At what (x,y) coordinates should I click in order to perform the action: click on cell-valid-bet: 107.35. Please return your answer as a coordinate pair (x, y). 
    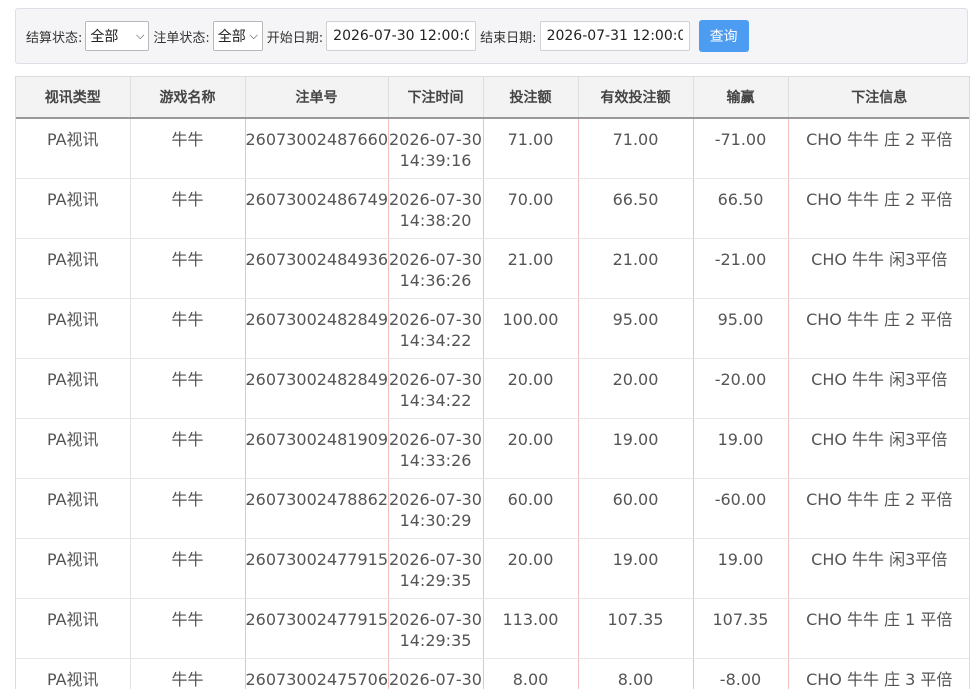
    Looking at the image, I should click on (636, 628).